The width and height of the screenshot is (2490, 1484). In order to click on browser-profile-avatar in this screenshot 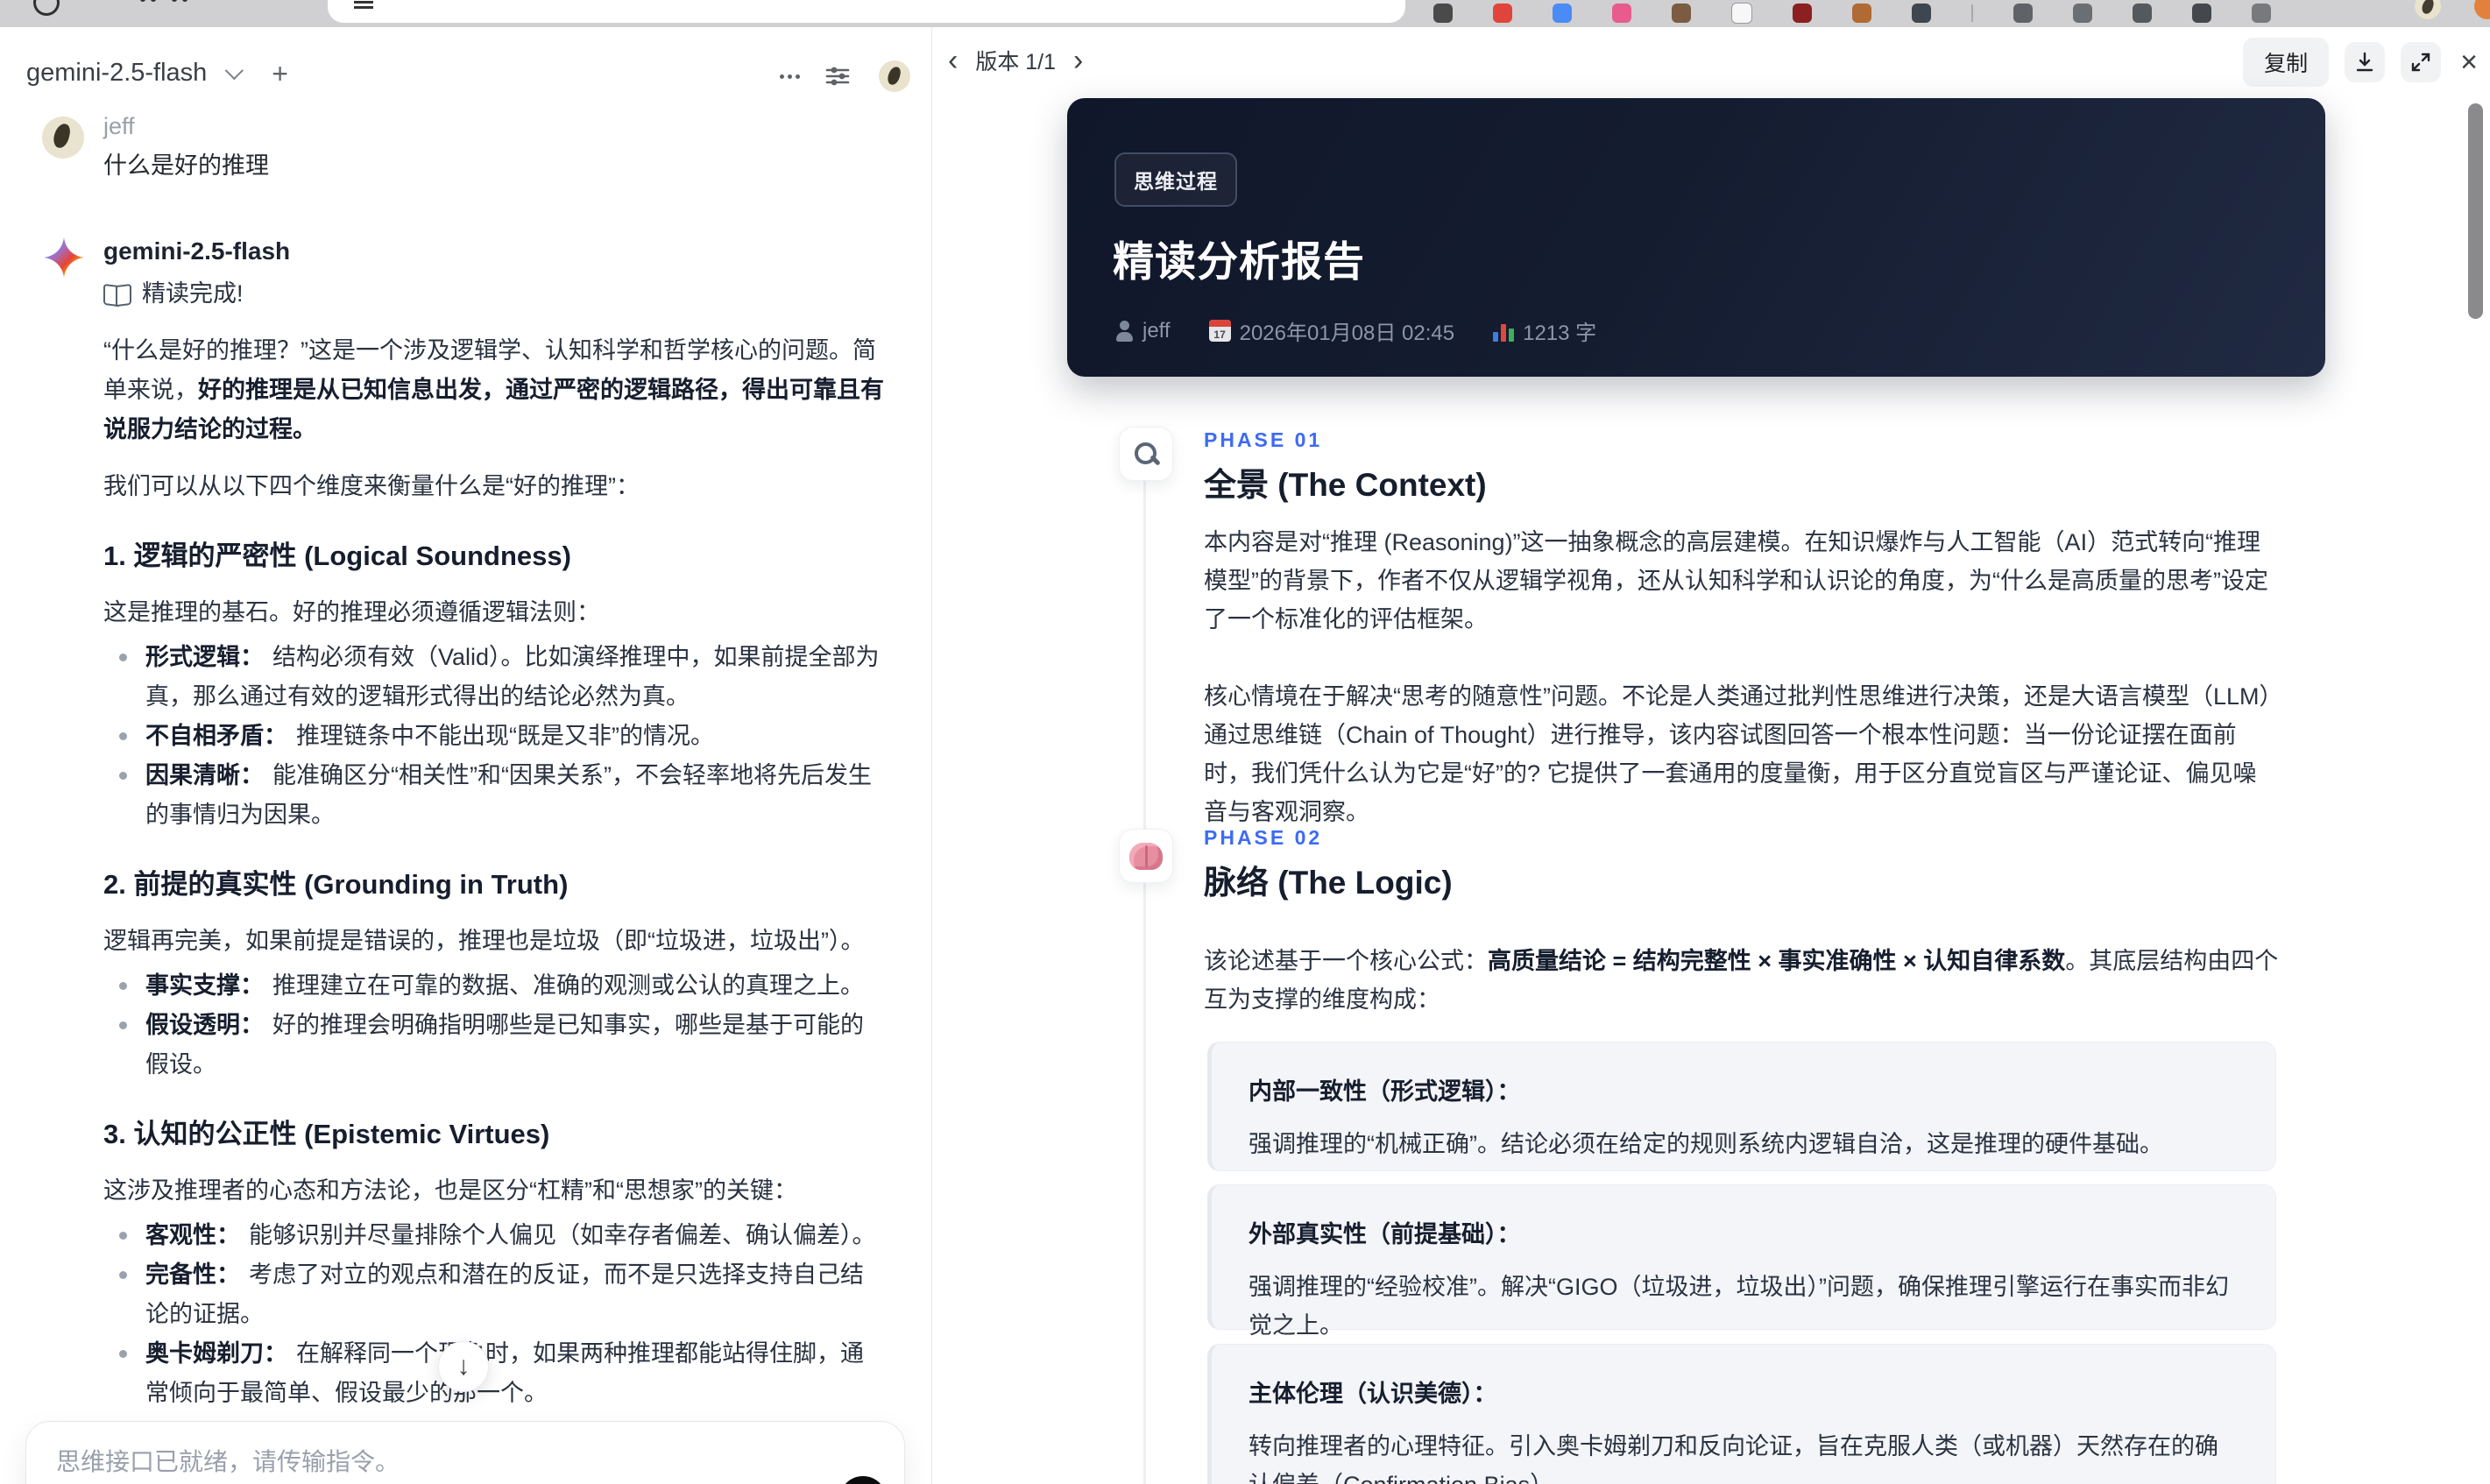, I will do `click(2428, 9)`.